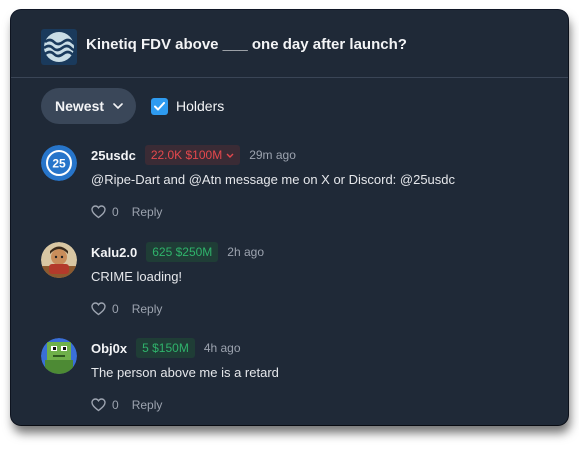  I want to click on check-icon, so click(159, 105).